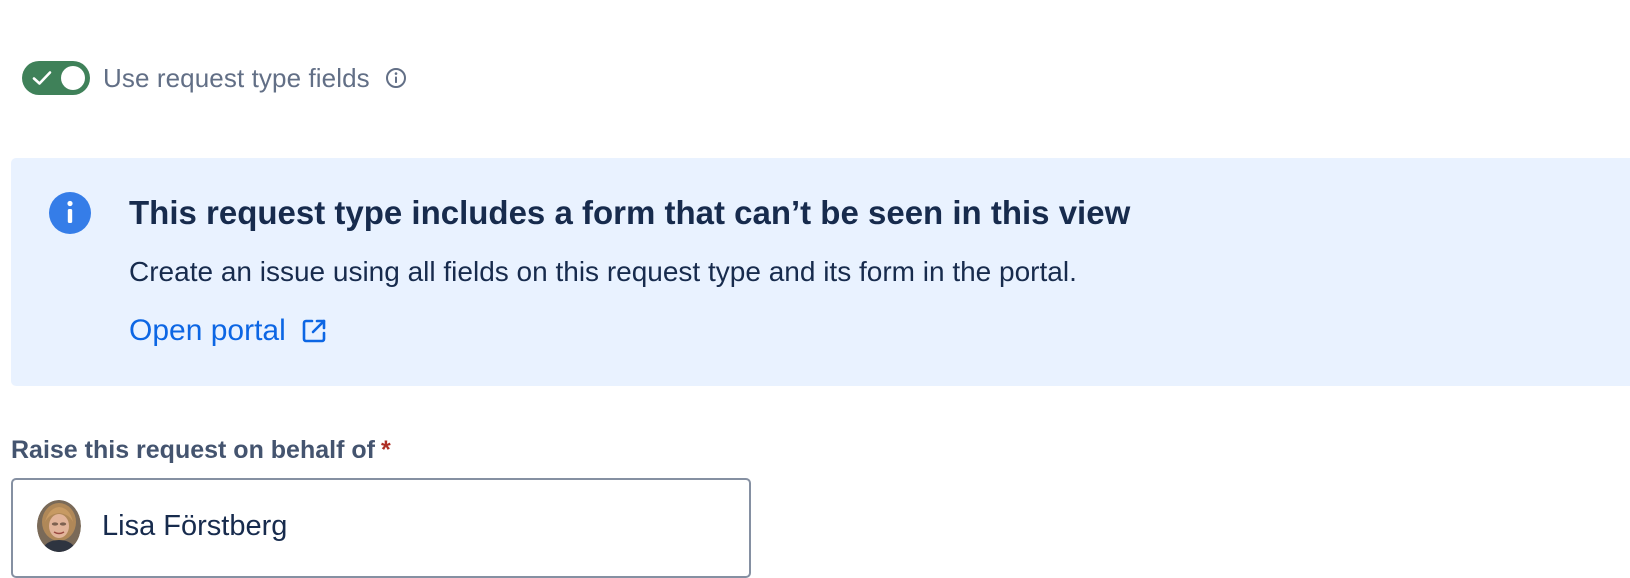  Describe the element at coordinates (70, 213) in the screenshot. I see `info-circle-icon` at that location.